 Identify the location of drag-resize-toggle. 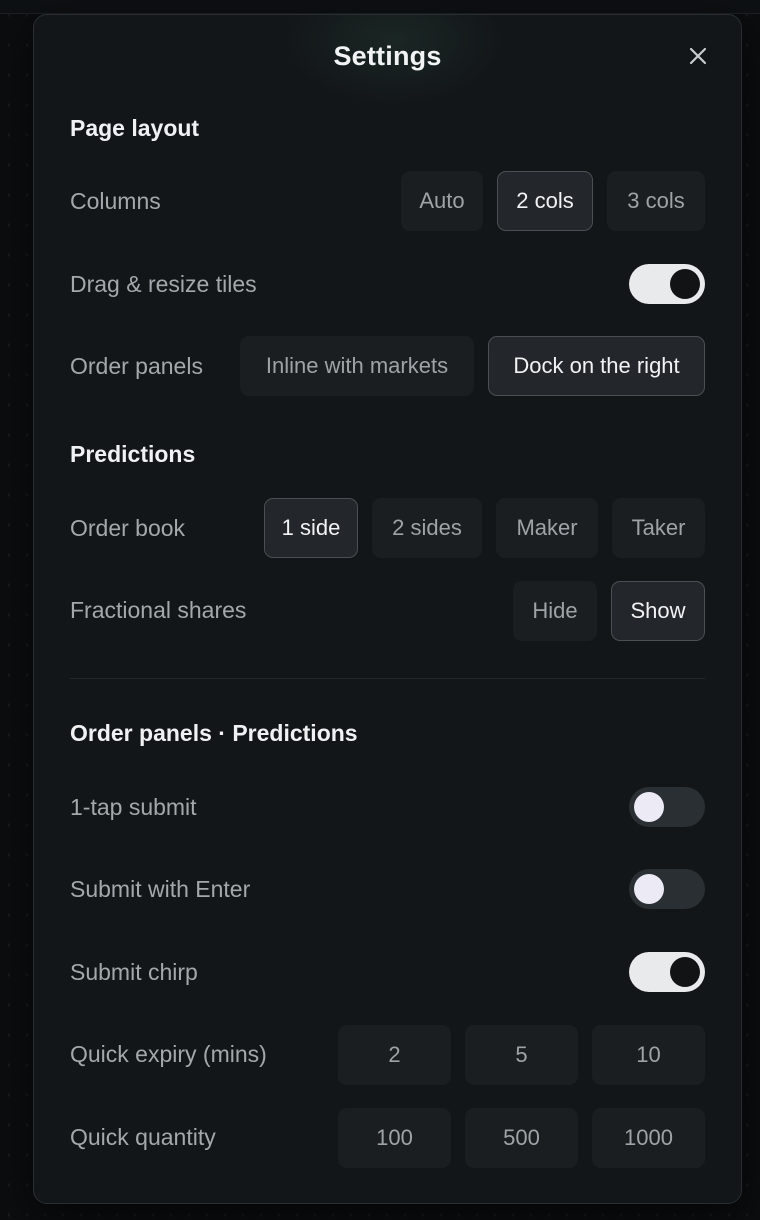
(667, 284).